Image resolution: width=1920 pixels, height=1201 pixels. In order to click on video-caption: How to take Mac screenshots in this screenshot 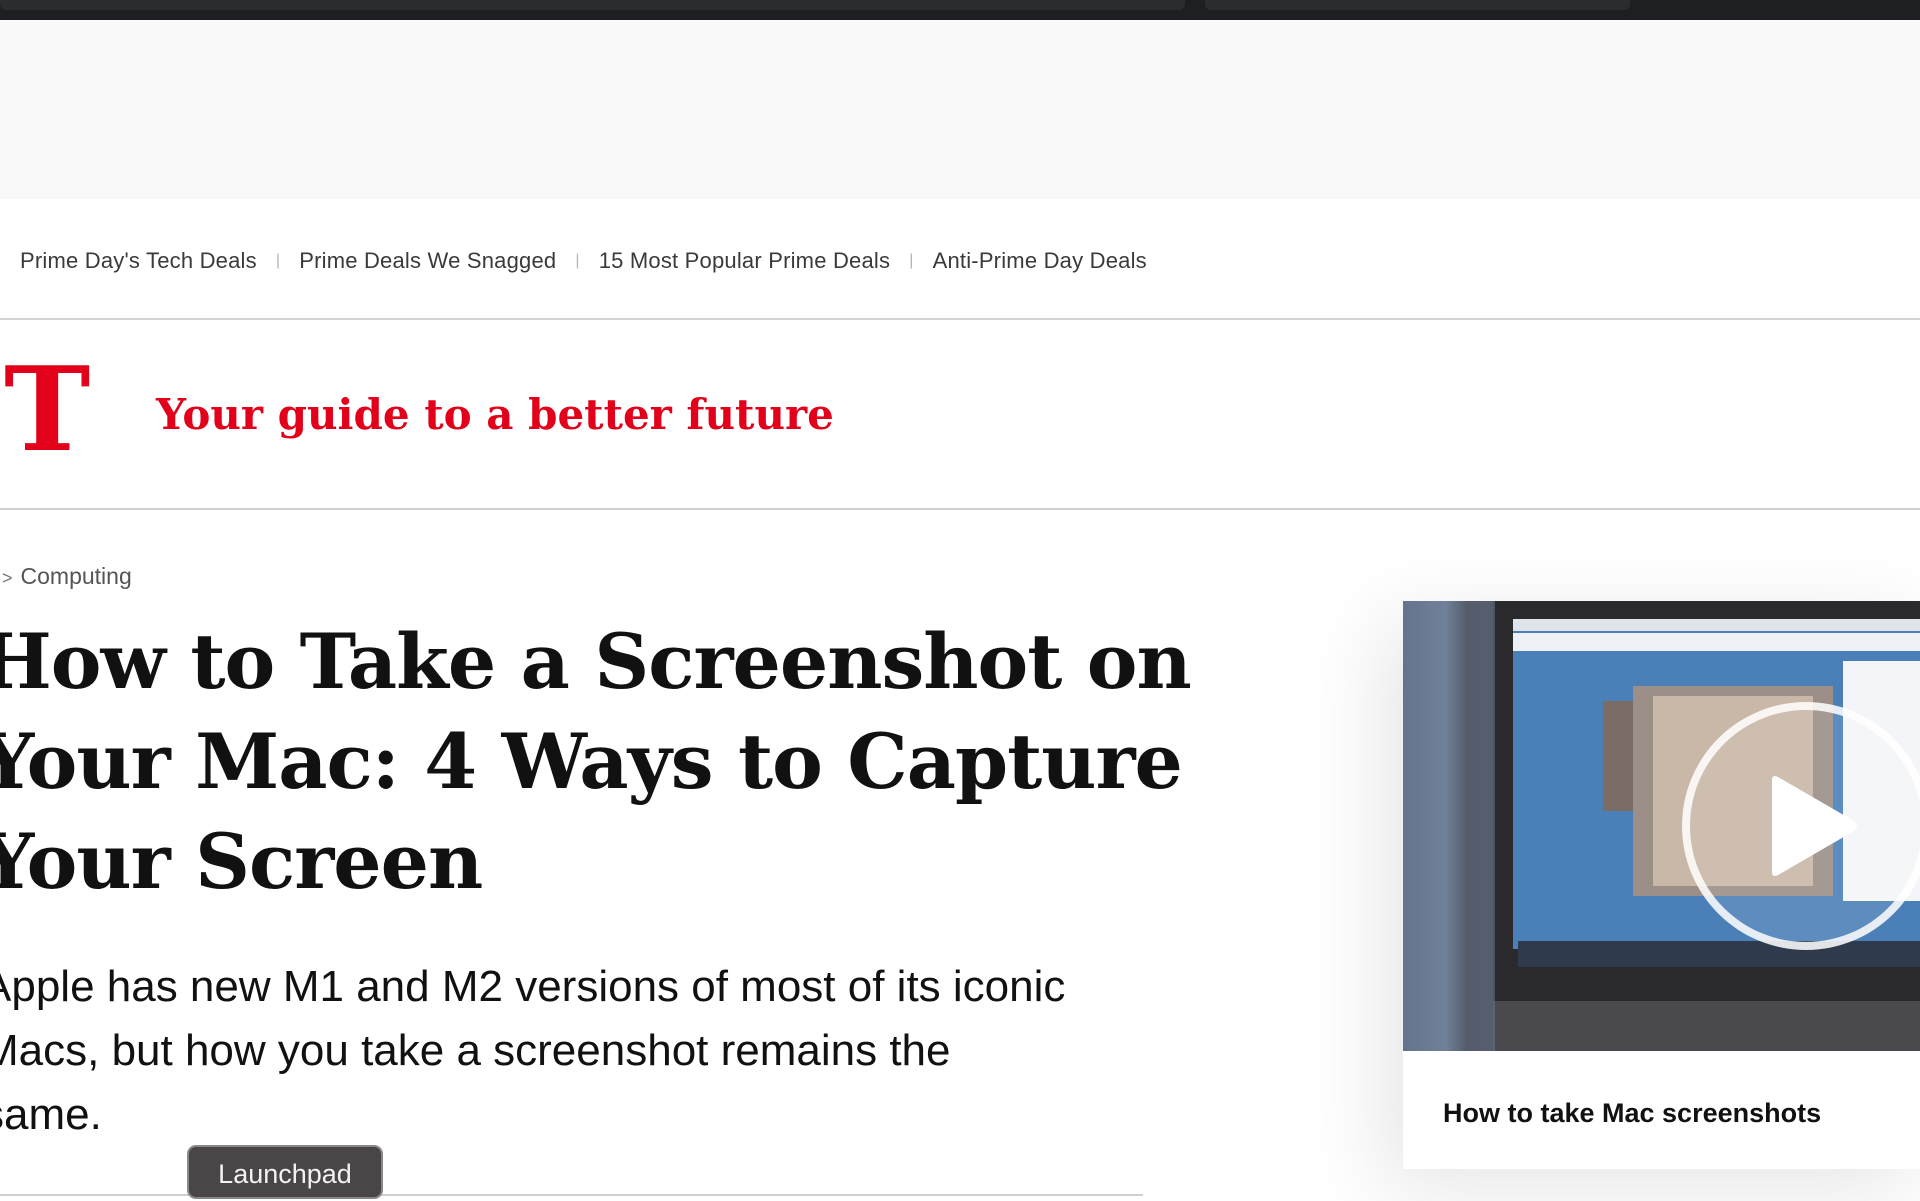, I will do `click(1632, 1113)`.